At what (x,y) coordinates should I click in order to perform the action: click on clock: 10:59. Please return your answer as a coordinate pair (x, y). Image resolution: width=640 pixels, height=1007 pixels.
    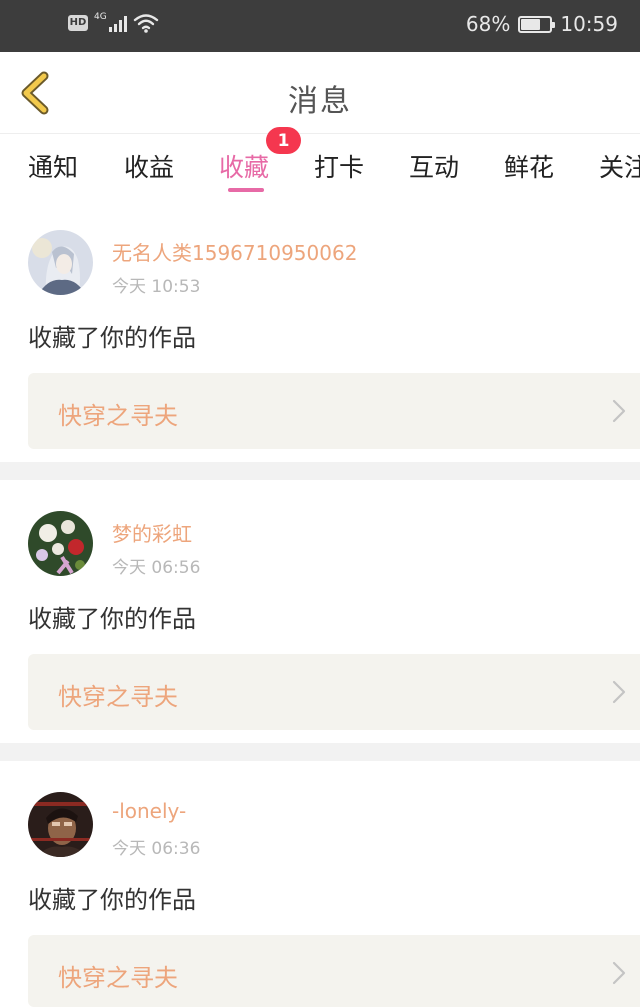
    Looking at the image, I should click on (589, 24).